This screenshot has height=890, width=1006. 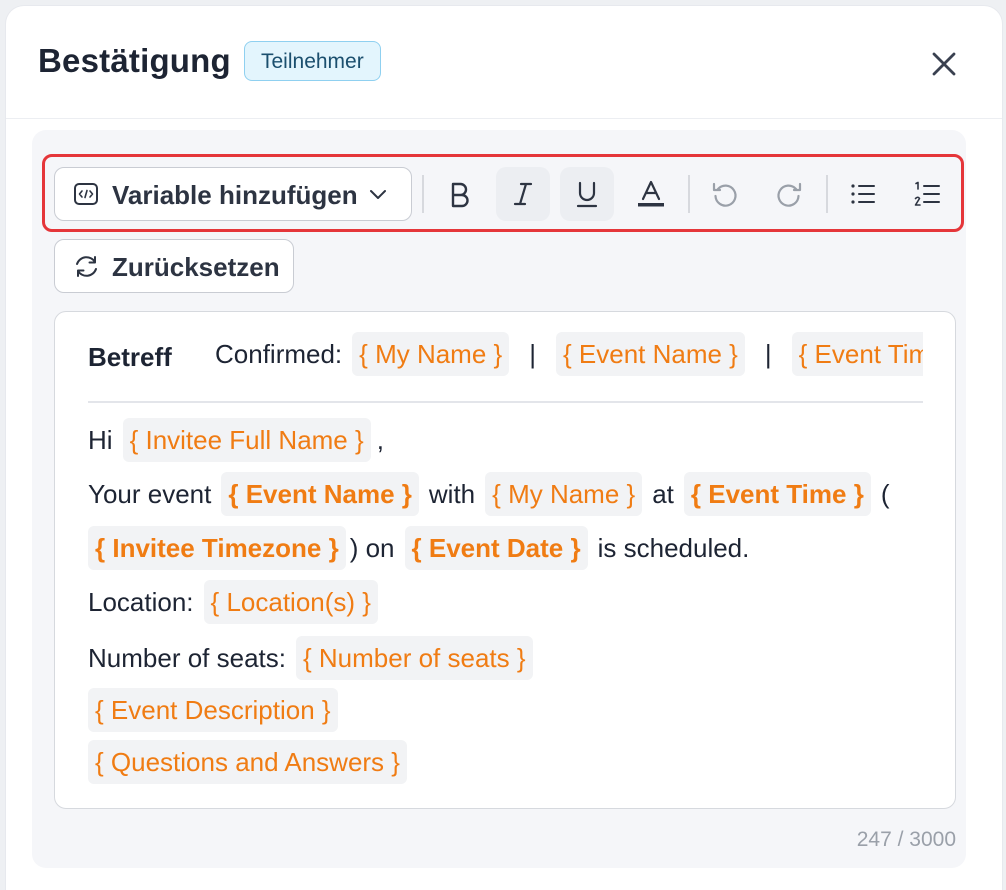 I want to click on italic-icon, so click(x=523, y=194).